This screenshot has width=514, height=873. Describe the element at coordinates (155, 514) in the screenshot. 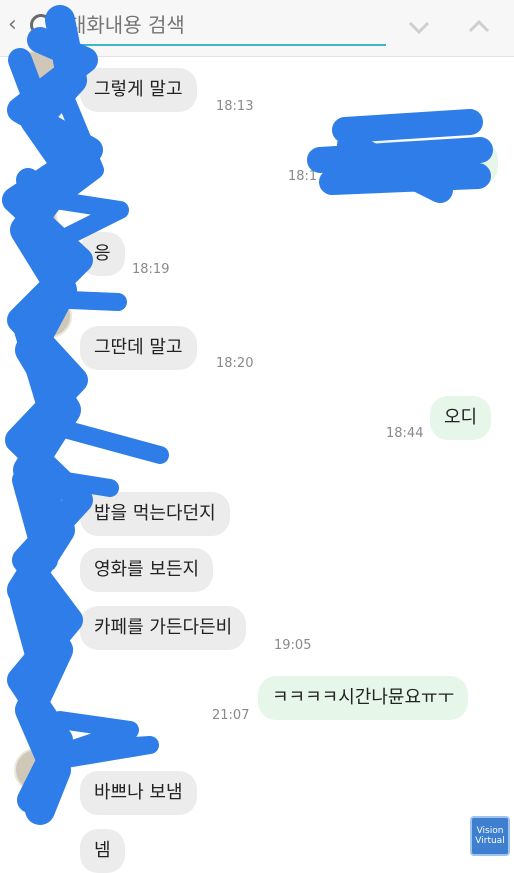

I see `message-bubble-incoming: 밥을 먹는다던지` at that location.